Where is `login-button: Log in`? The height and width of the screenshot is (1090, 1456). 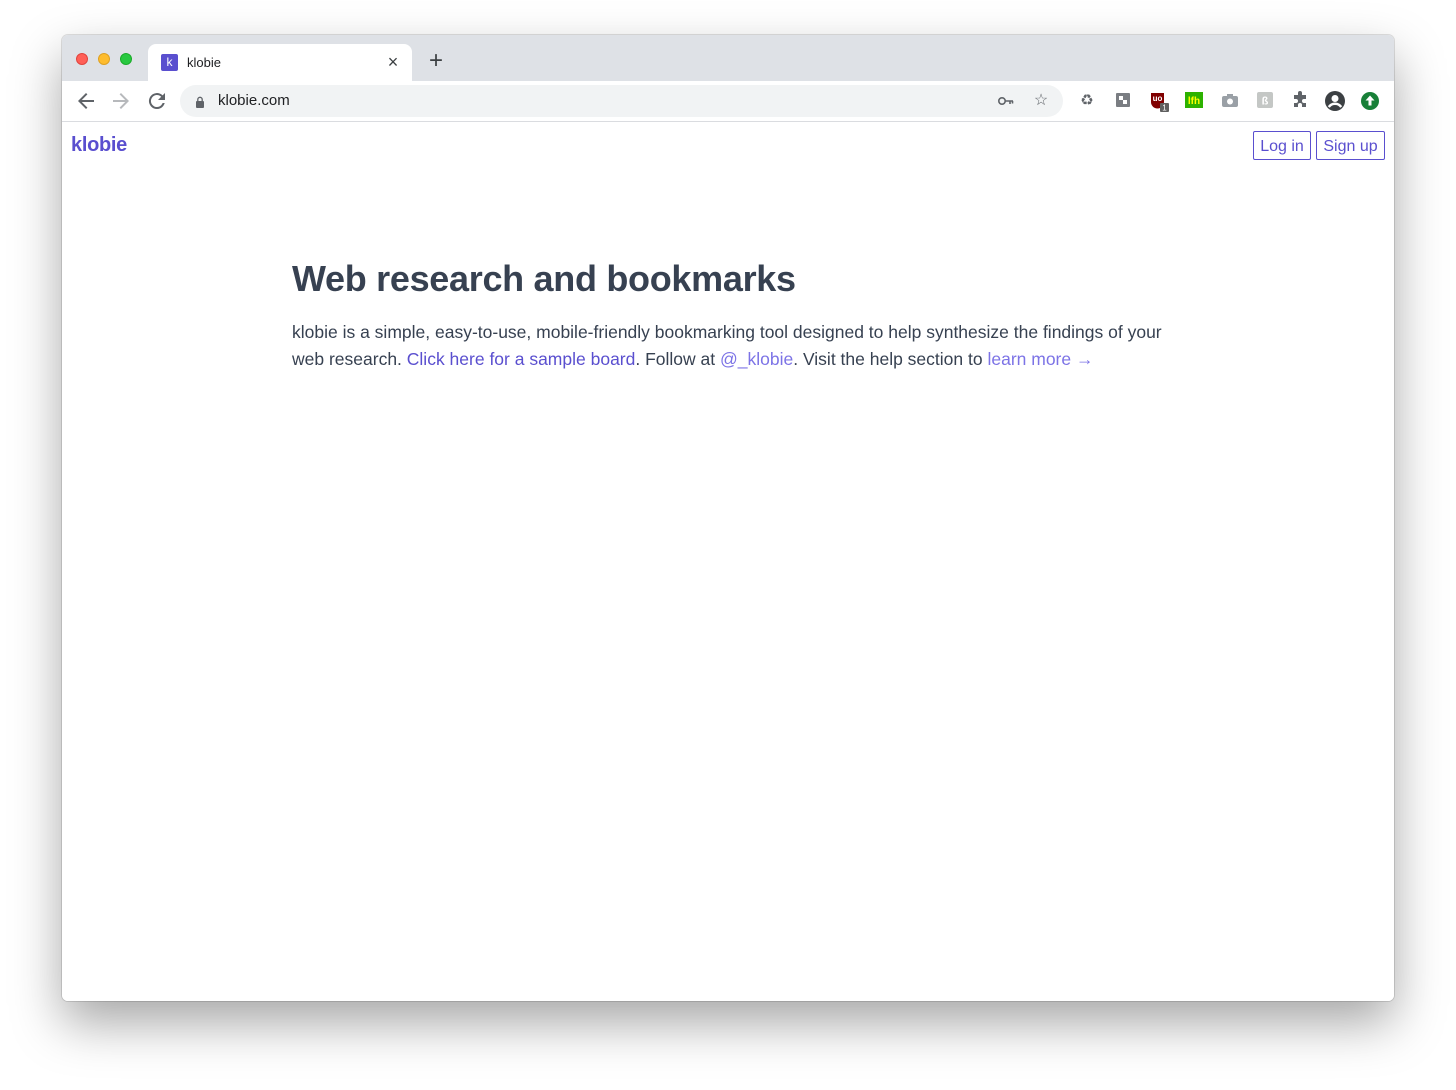 login-button: Log in is located at coordinates (1282, 145).